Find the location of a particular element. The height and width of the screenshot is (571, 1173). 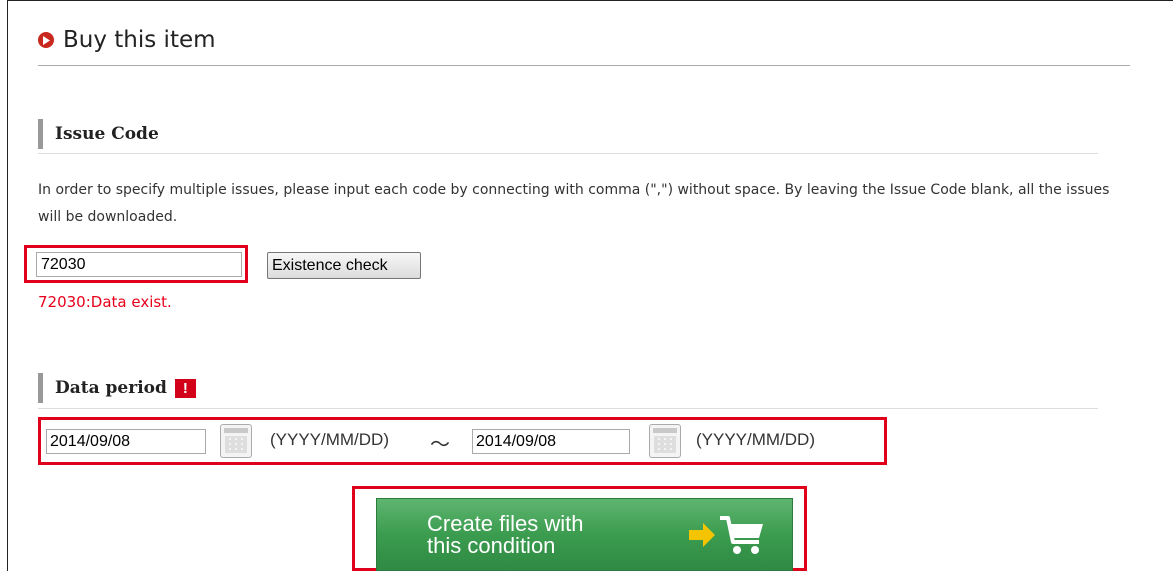

start-date-input is located at coordinates (126, 441).